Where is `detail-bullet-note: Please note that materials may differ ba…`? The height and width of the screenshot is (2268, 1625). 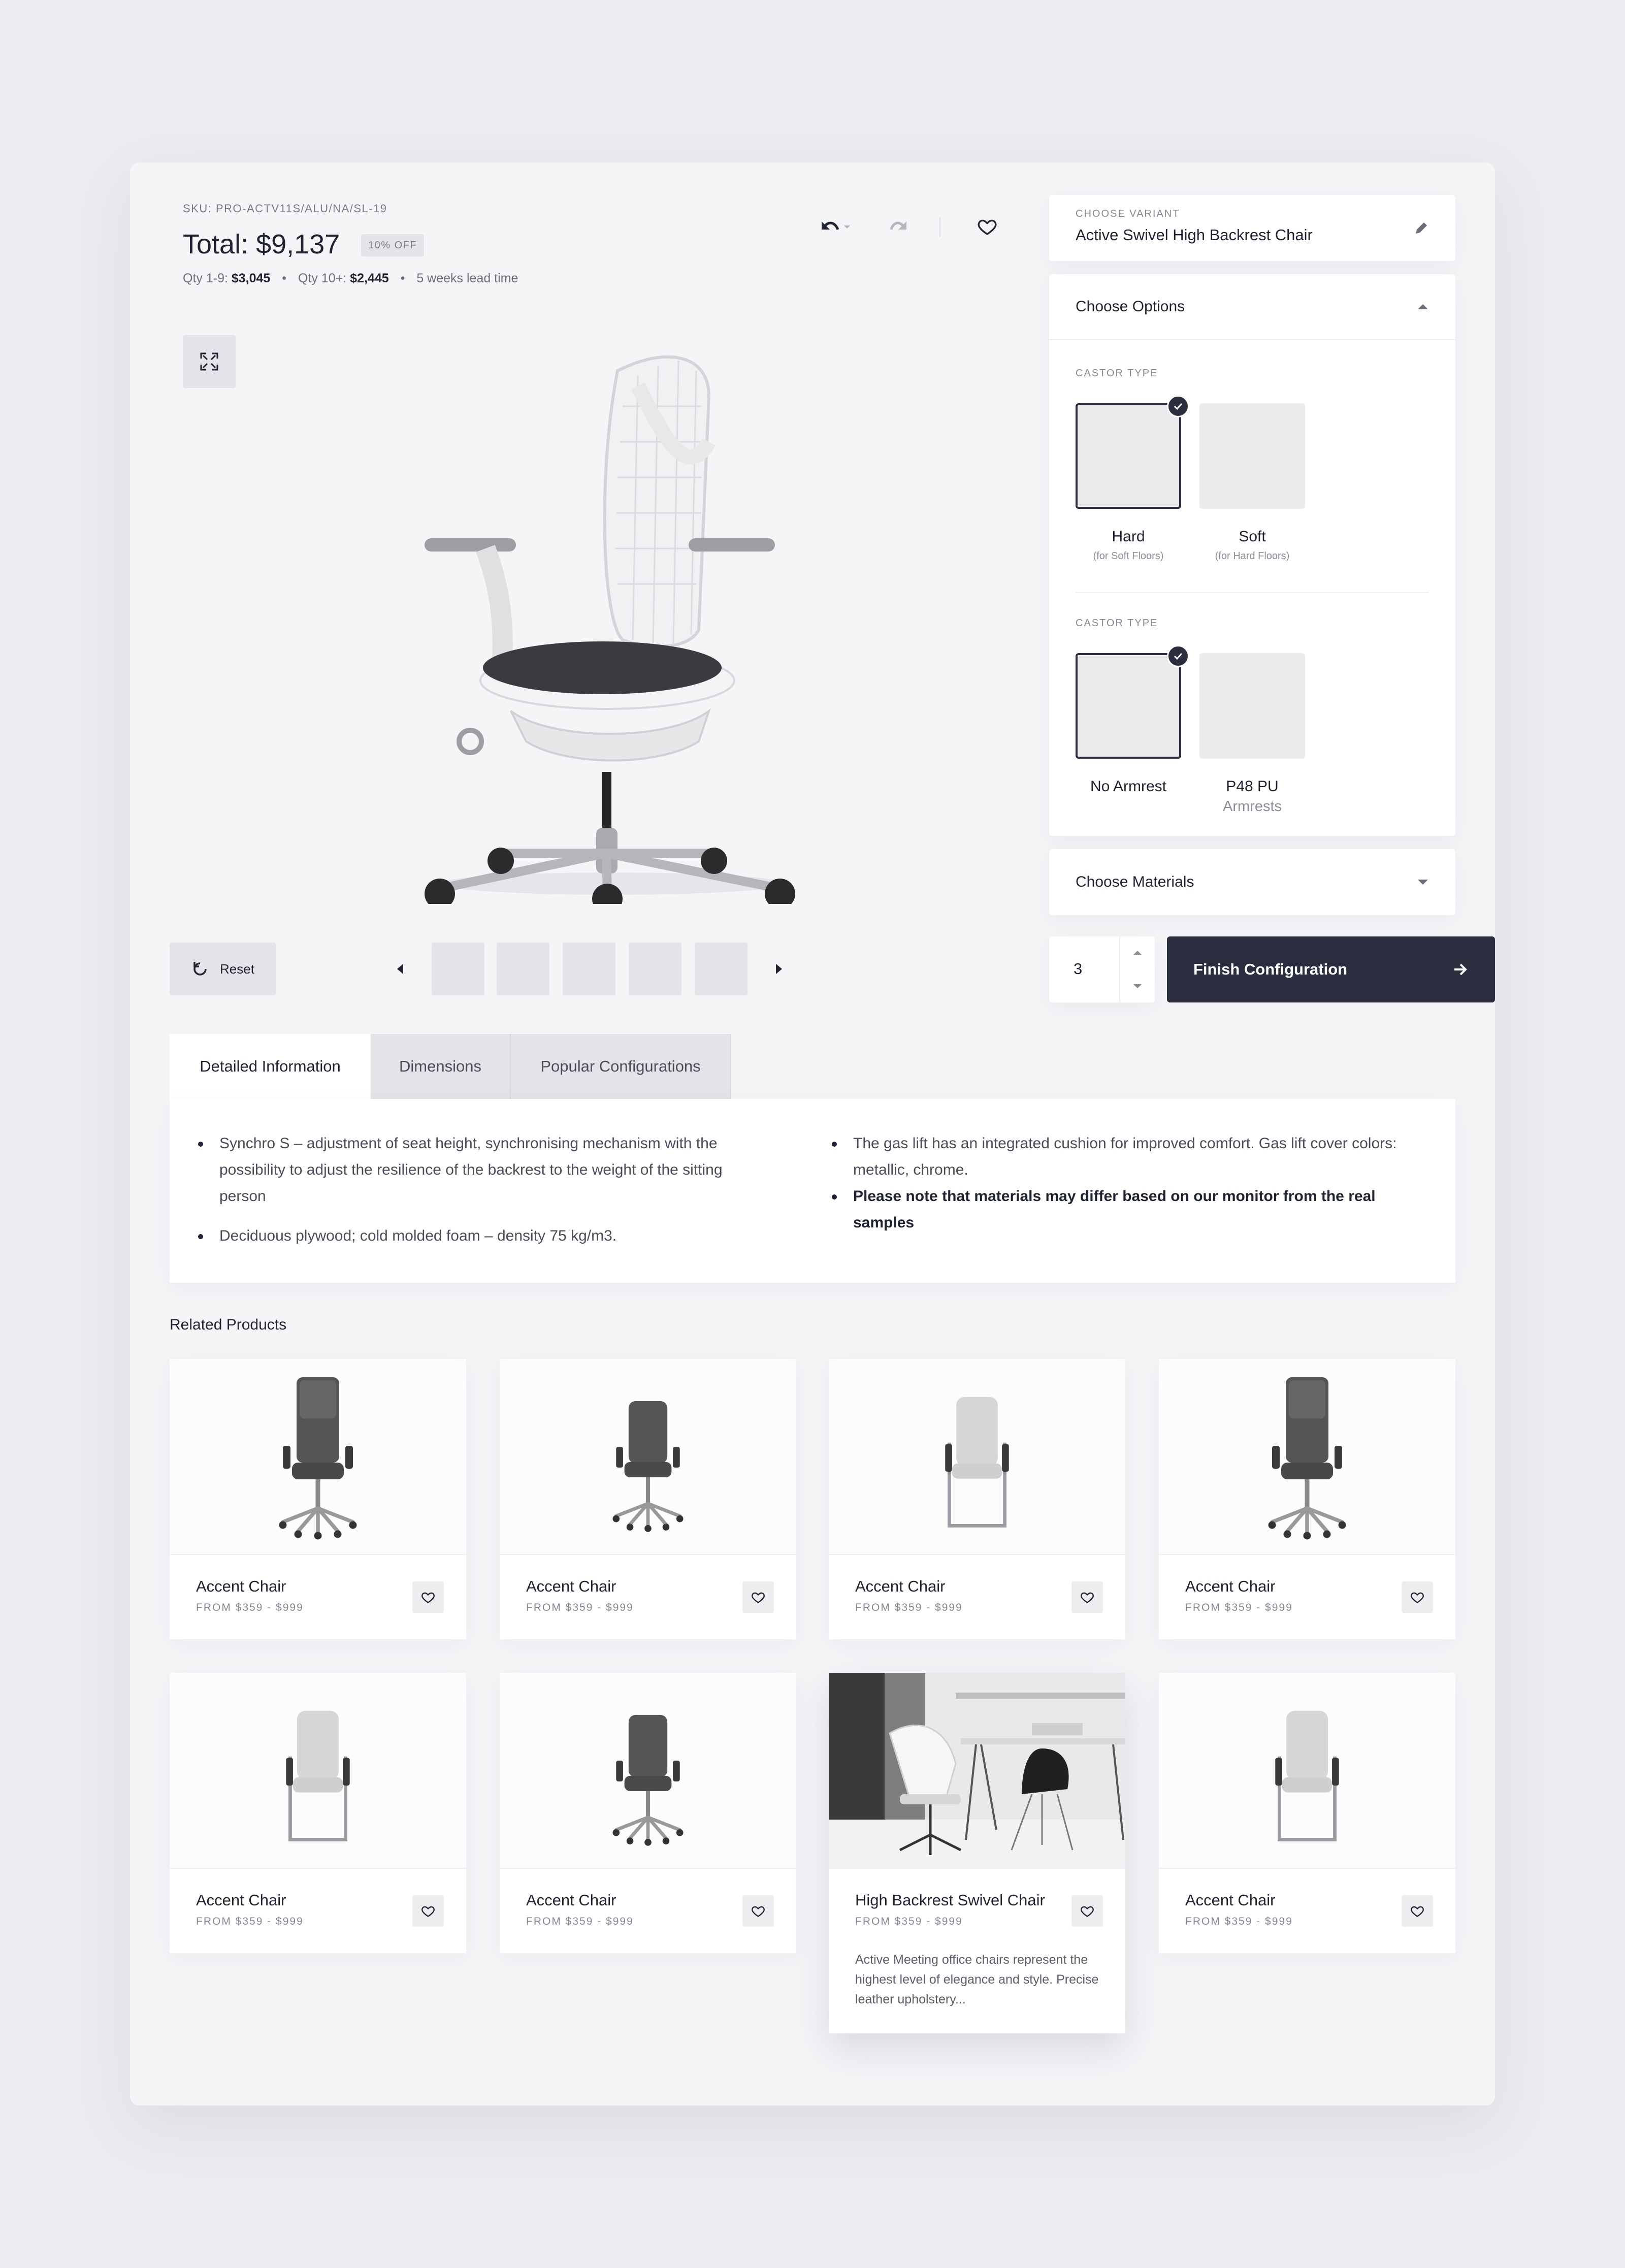
detail-bullet-note: Please note that materials may differ ba… is located at coordinates (1127, 1209).